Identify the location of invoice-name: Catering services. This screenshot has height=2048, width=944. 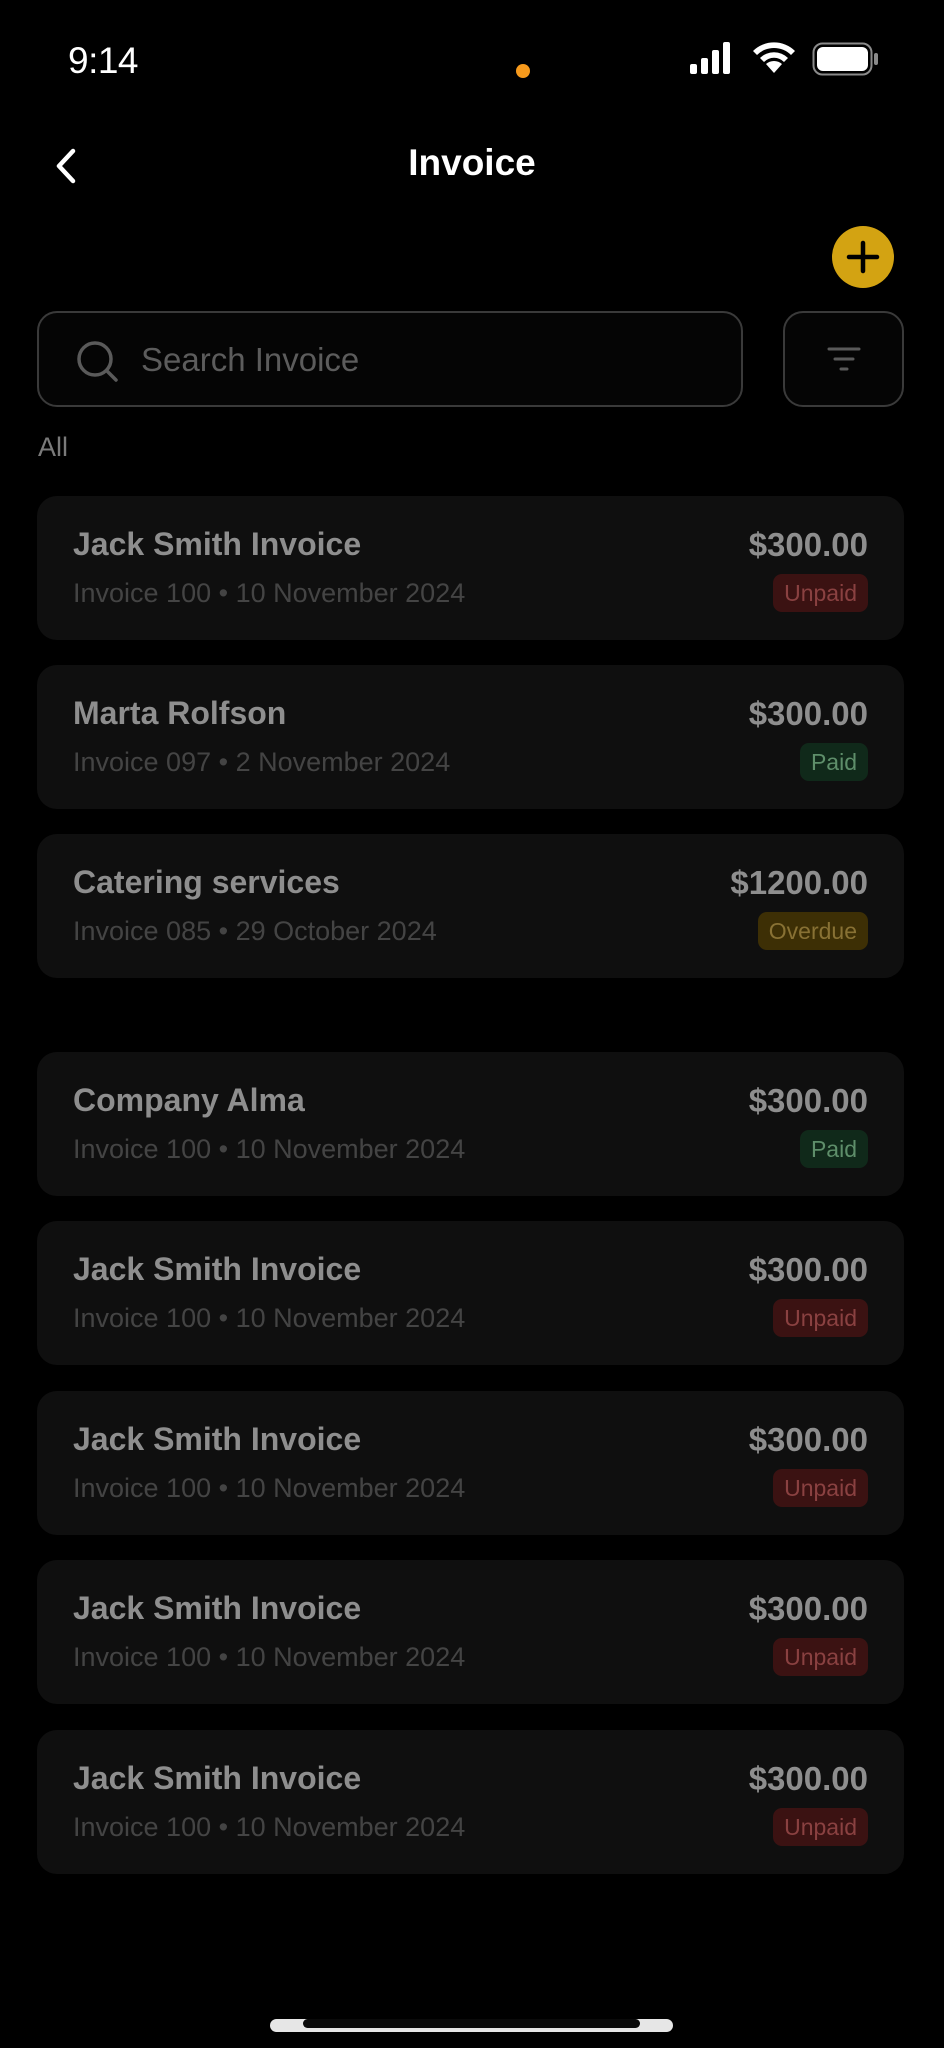
(206, 882).